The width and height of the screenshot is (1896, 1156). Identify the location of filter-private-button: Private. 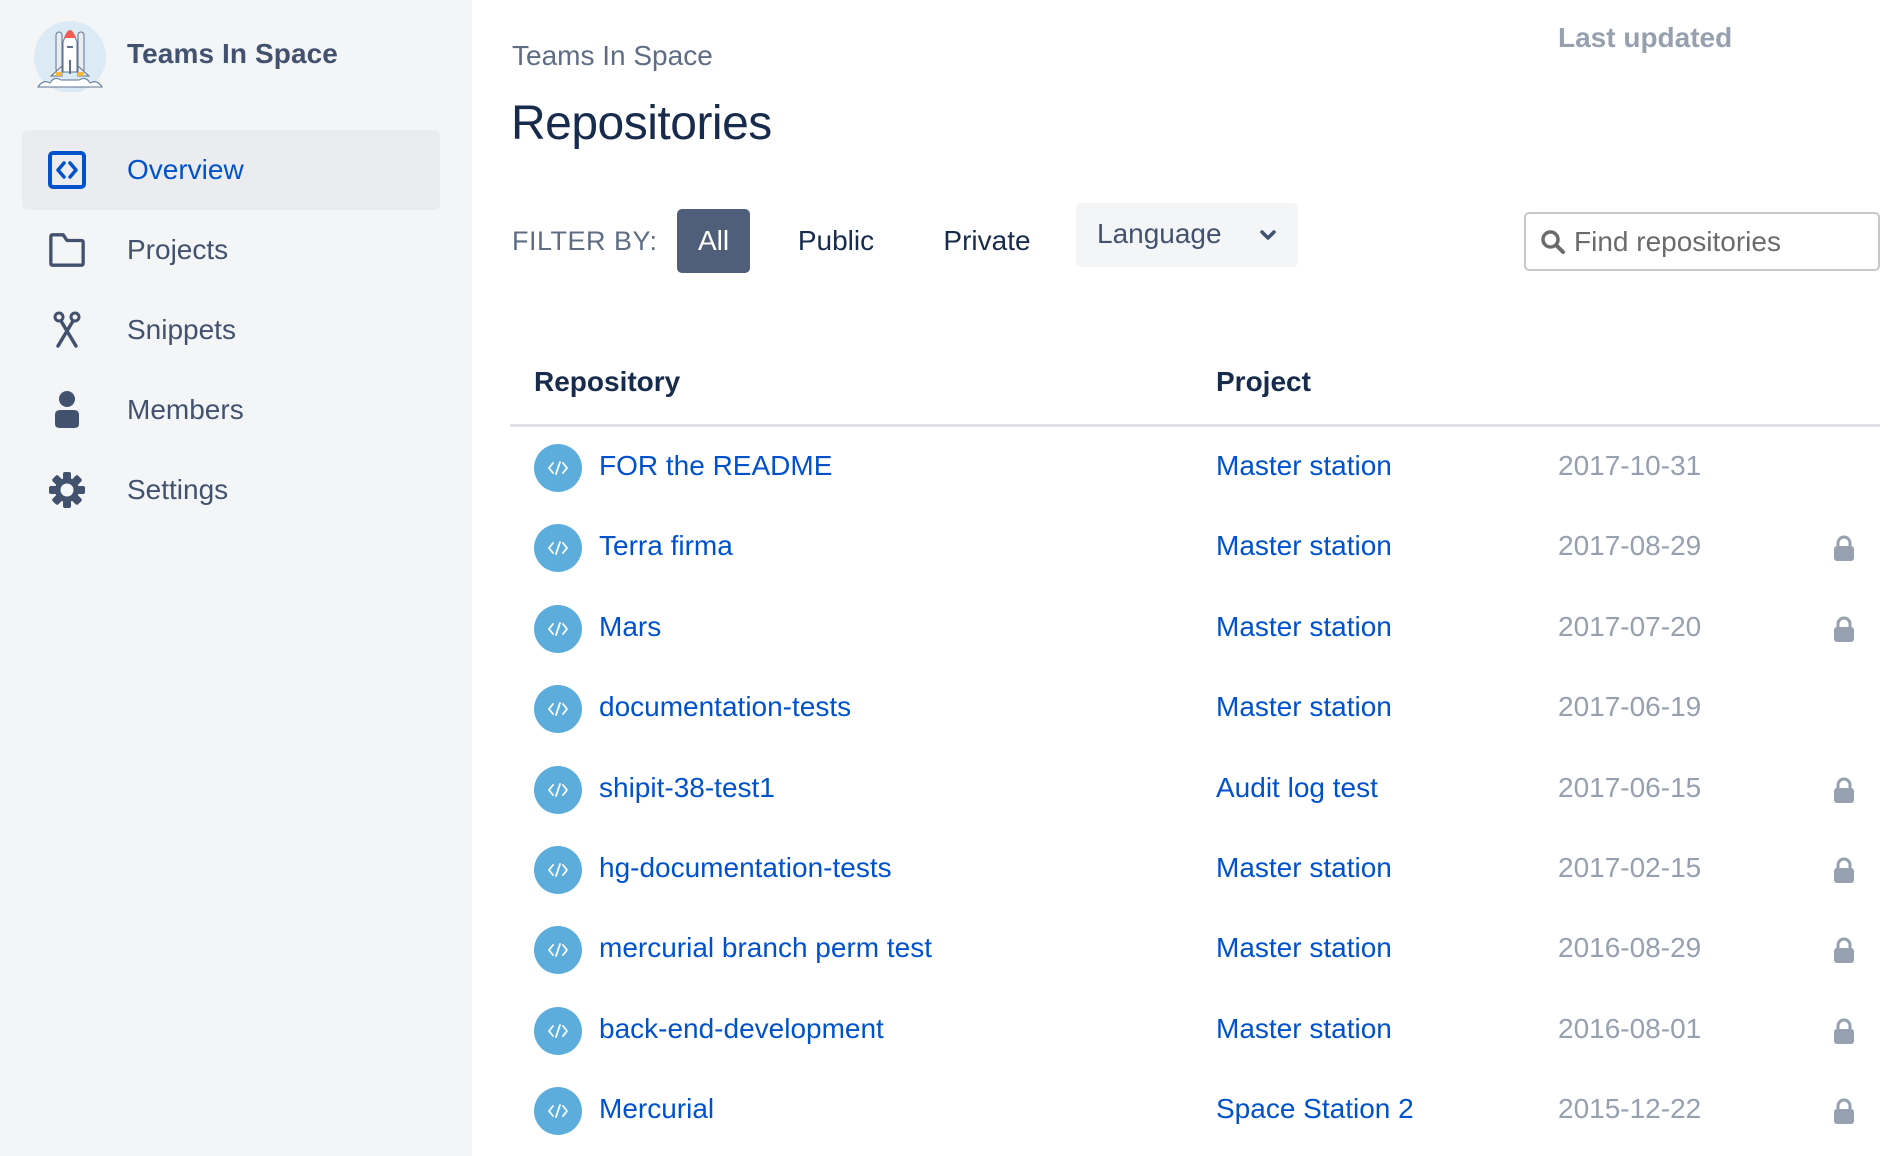
(987, 241).